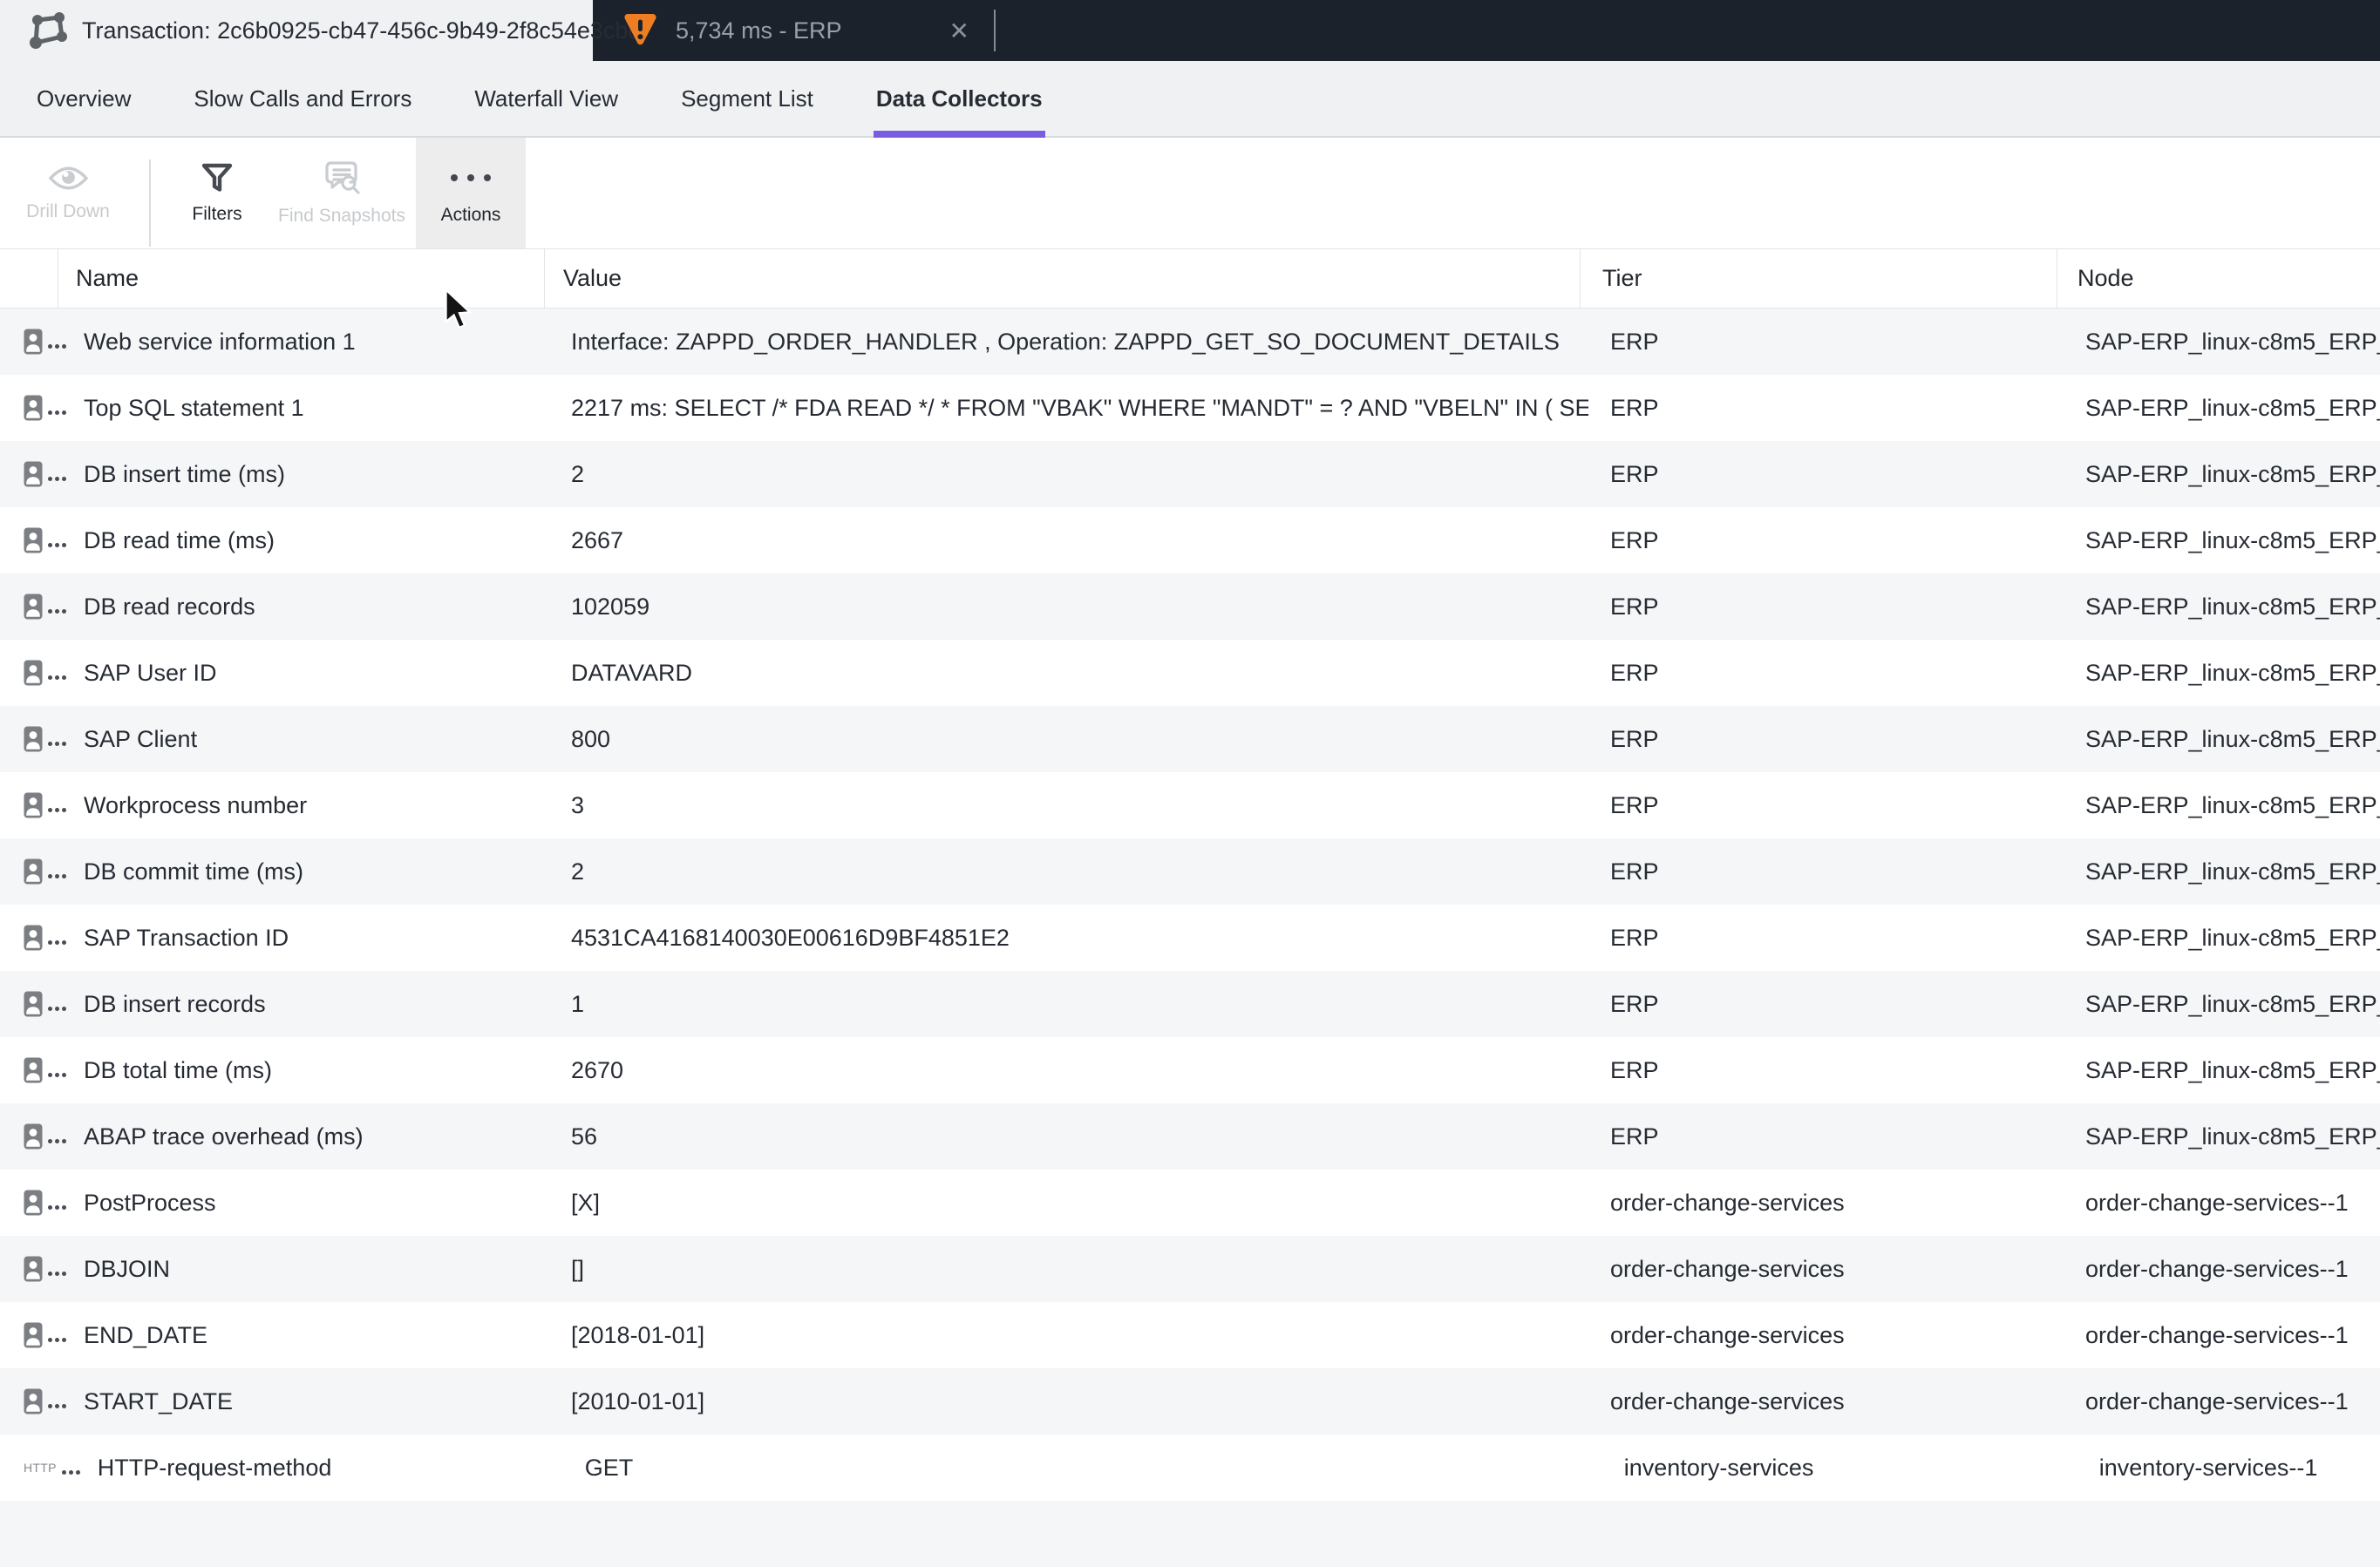 Image resolution: width=2380 pixels, height=1567 pixels. I want to click on eye-icon, so click(68, 177).